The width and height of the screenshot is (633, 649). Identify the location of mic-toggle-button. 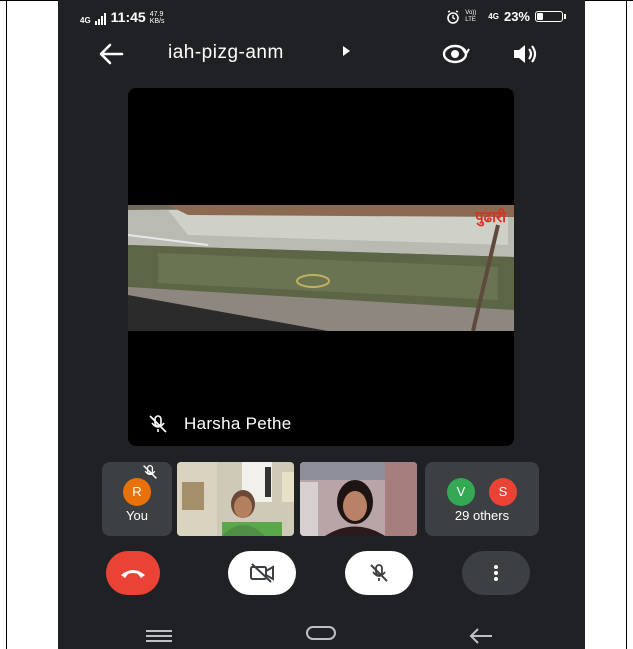
(379, 573).